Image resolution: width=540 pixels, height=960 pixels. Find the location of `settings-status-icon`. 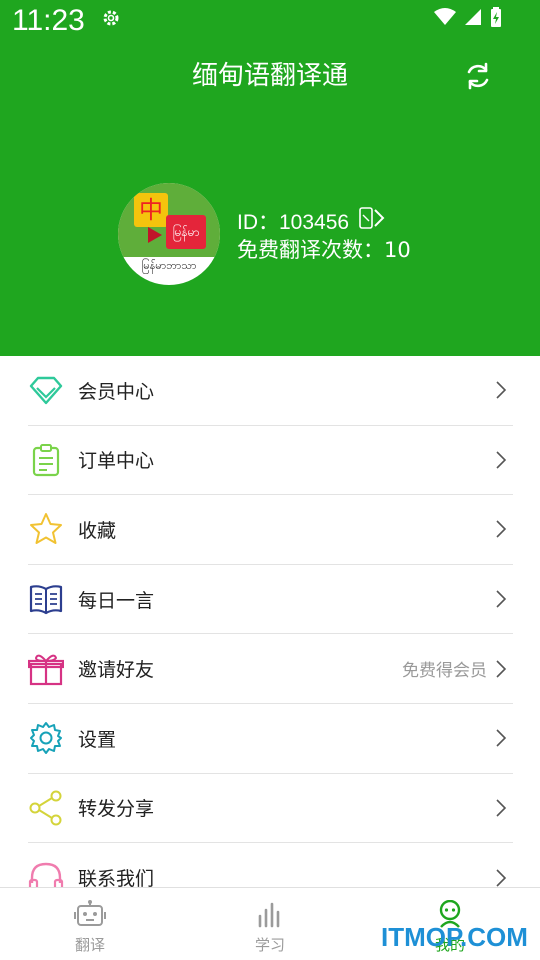

settings-status-icon is located at coordinates (111, 18).